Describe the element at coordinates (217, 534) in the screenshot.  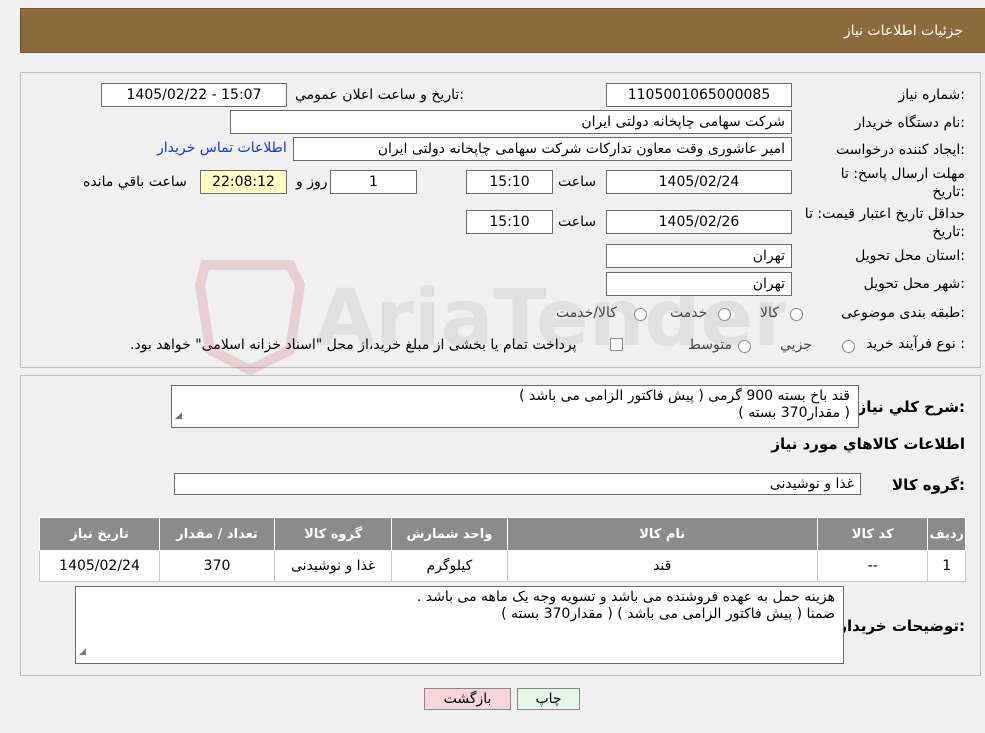
I see `col-header-quantity: تعداد / مقدار` at that location.